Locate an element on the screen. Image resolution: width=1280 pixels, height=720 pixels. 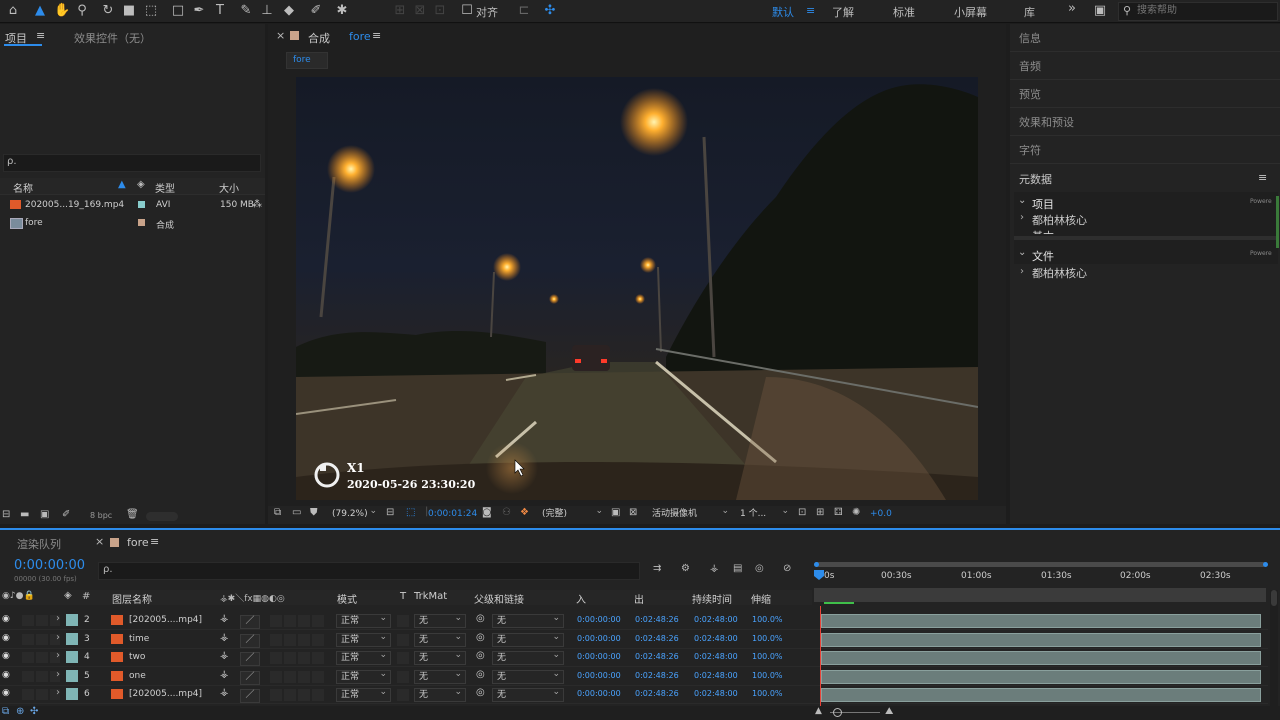
col-t: T is located at coordinates (403, 596).